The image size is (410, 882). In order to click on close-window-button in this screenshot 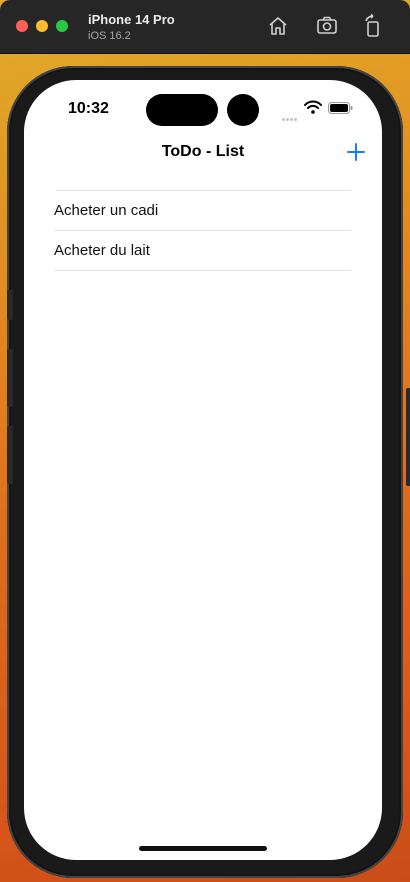, I will do `click(22, 26)`.